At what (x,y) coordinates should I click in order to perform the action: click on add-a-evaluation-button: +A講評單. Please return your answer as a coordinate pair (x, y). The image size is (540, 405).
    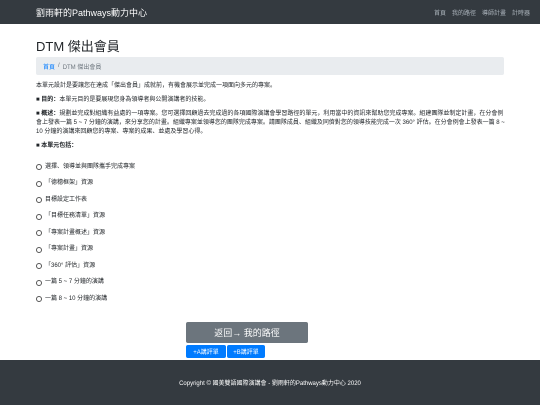
    Looking at the image, I should click on (206, 351).